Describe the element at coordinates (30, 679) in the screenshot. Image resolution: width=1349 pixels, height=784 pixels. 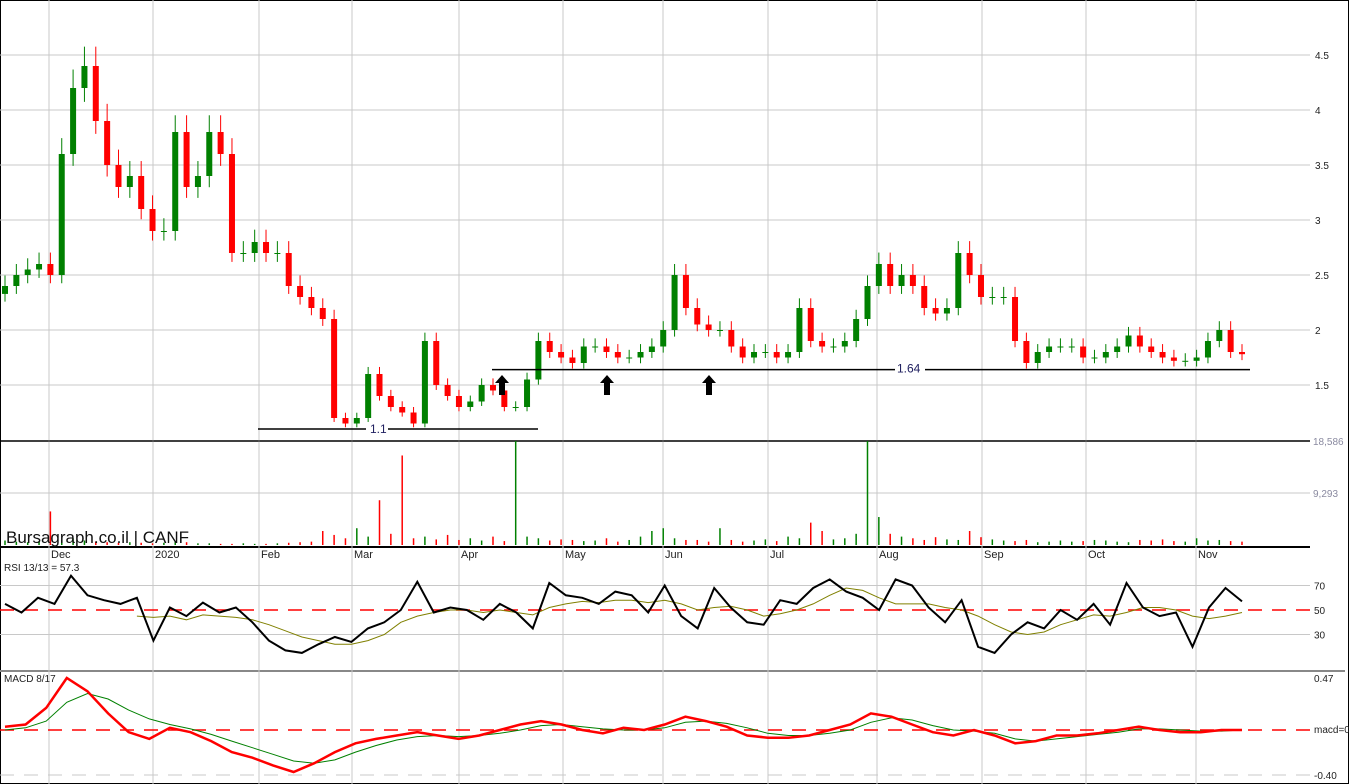
I see `macd-label: MACD 8/17` at that location.